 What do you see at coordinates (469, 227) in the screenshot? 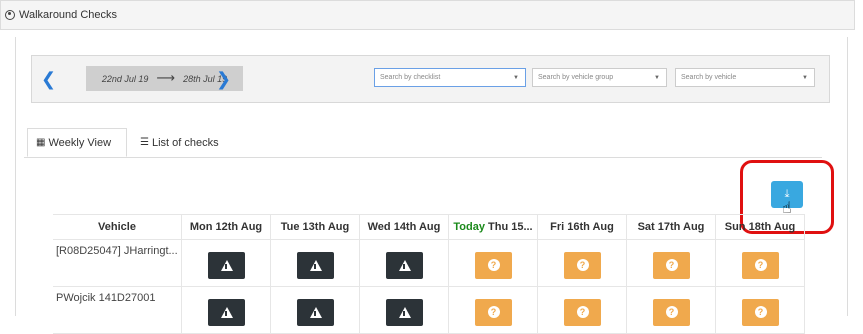
I see `today-label: Today` at bounding box center [469, 227].